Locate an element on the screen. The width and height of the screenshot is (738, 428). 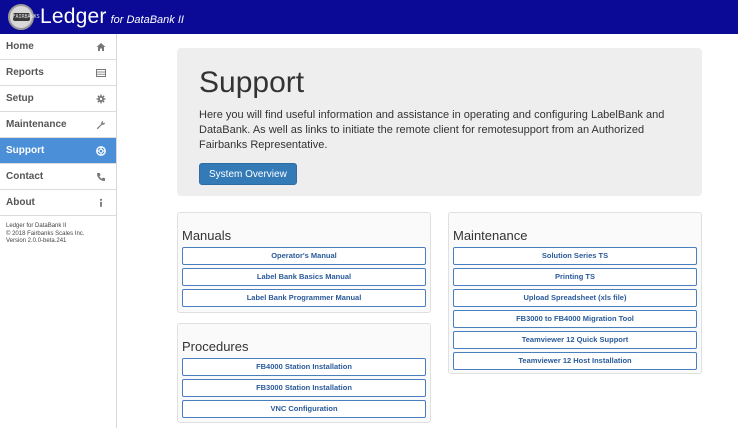
sidebar-item-label: Maintenance is located at coordinates (36, 124).